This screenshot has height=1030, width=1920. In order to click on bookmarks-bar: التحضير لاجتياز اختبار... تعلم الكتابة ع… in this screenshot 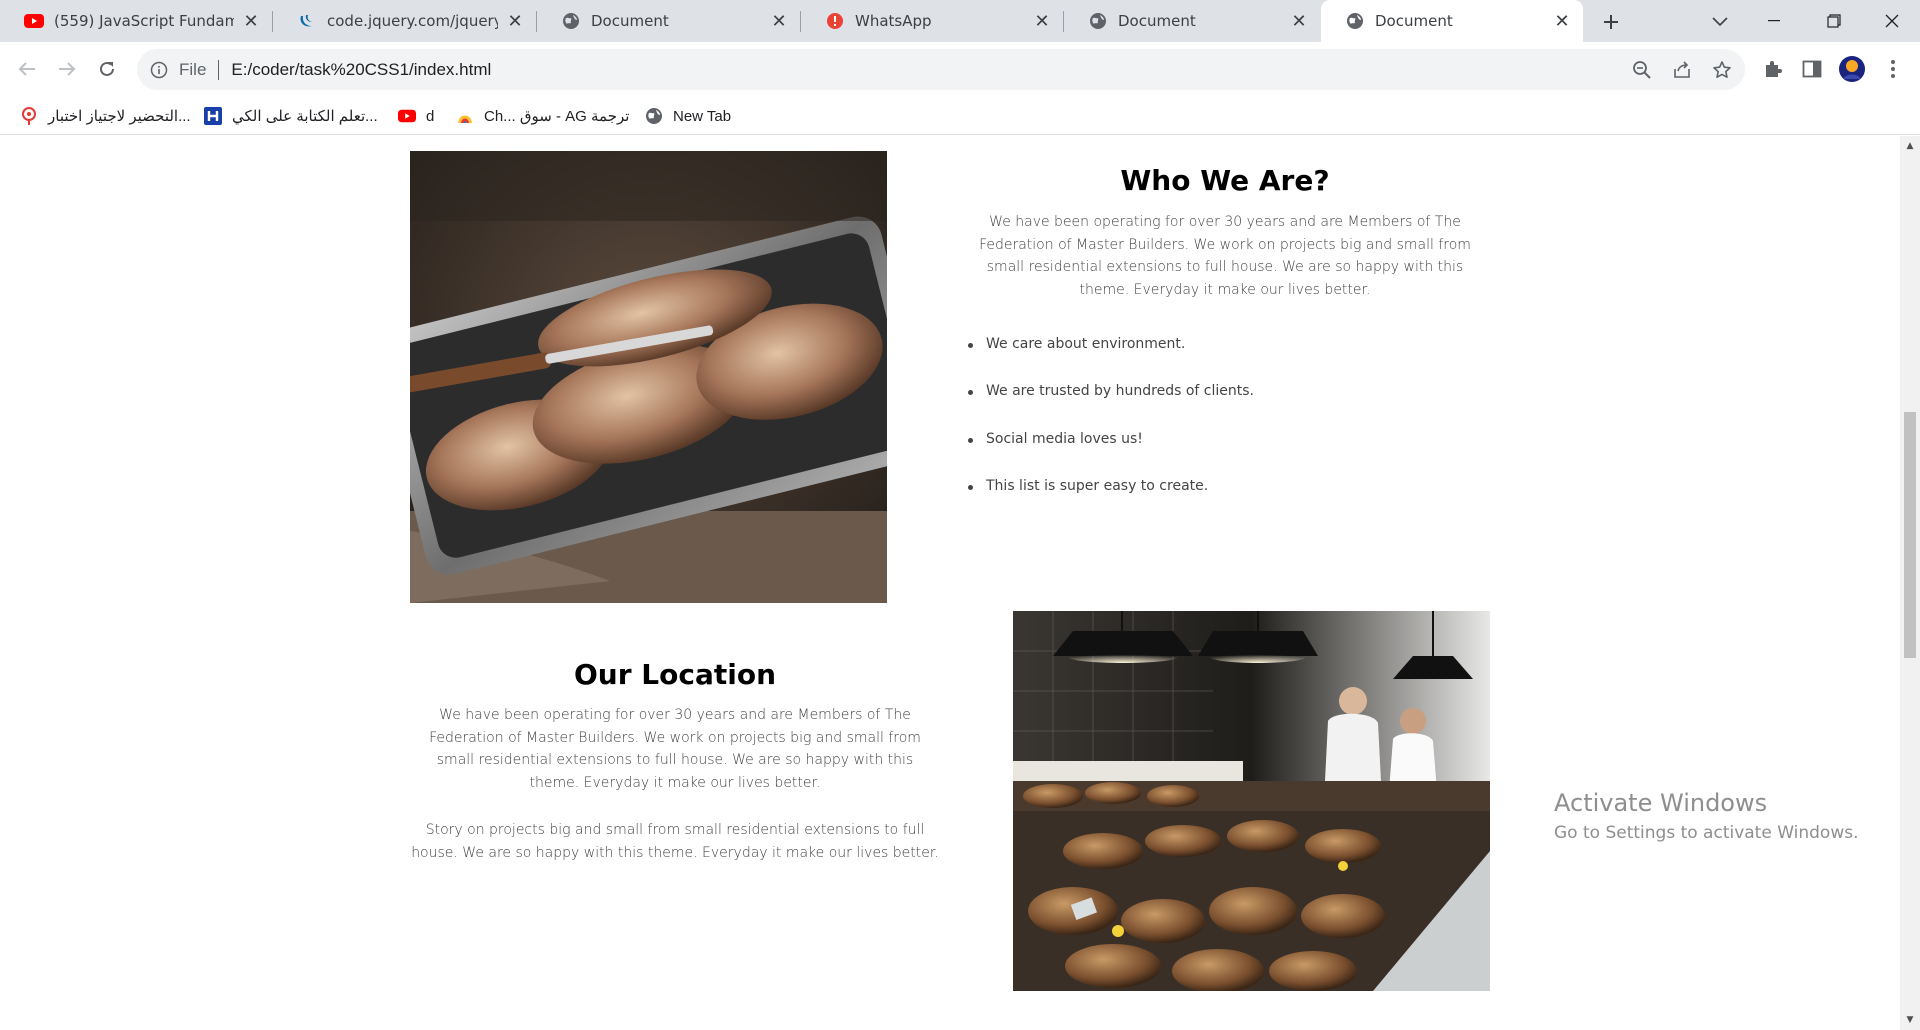, I will do `click(960, 116)`.